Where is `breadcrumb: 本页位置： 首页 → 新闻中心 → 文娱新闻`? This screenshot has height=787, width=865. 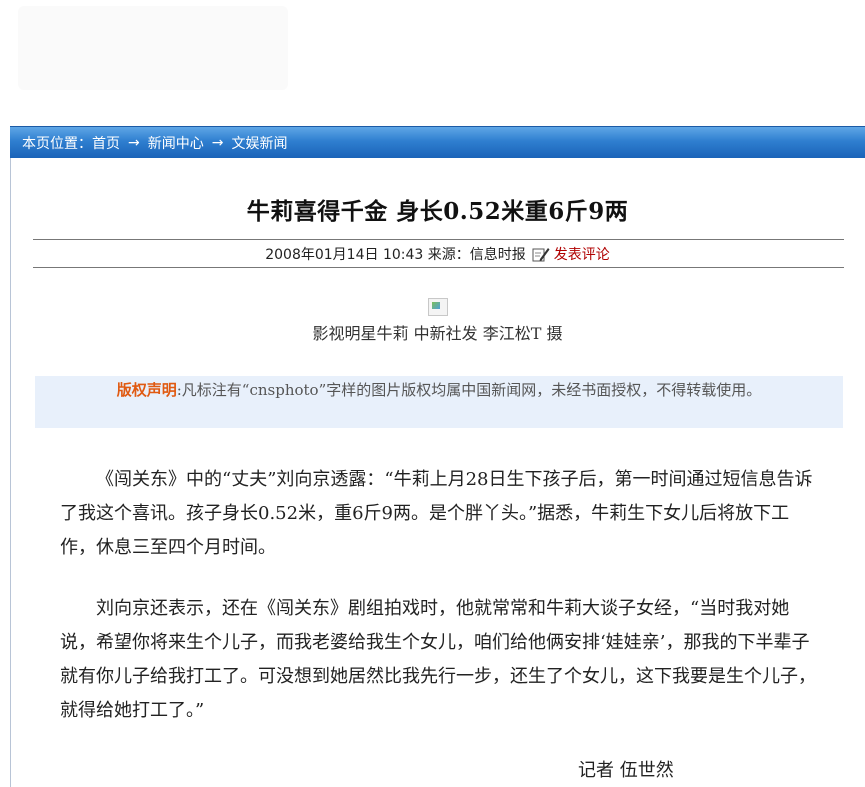
breadcrumb: 本页位置： 首页 → 新闻中心 → 文娱新闻 is located at coordinates (437, 142).